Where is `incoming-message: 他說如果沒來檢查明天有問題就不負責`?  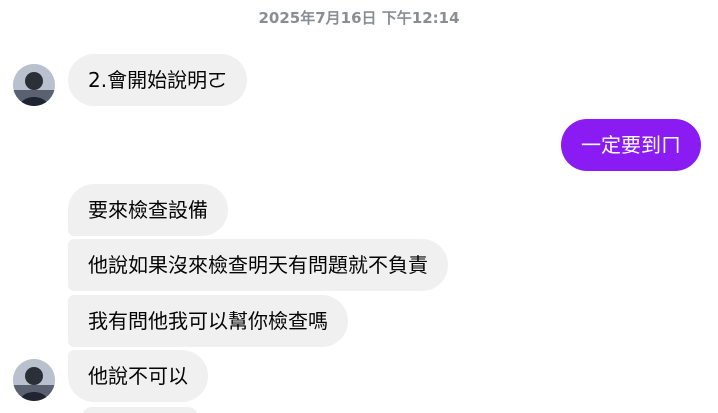
incoming-message: 他說如果沒來檢查明天有問題就不負責 is located at coordinates (258, 265).